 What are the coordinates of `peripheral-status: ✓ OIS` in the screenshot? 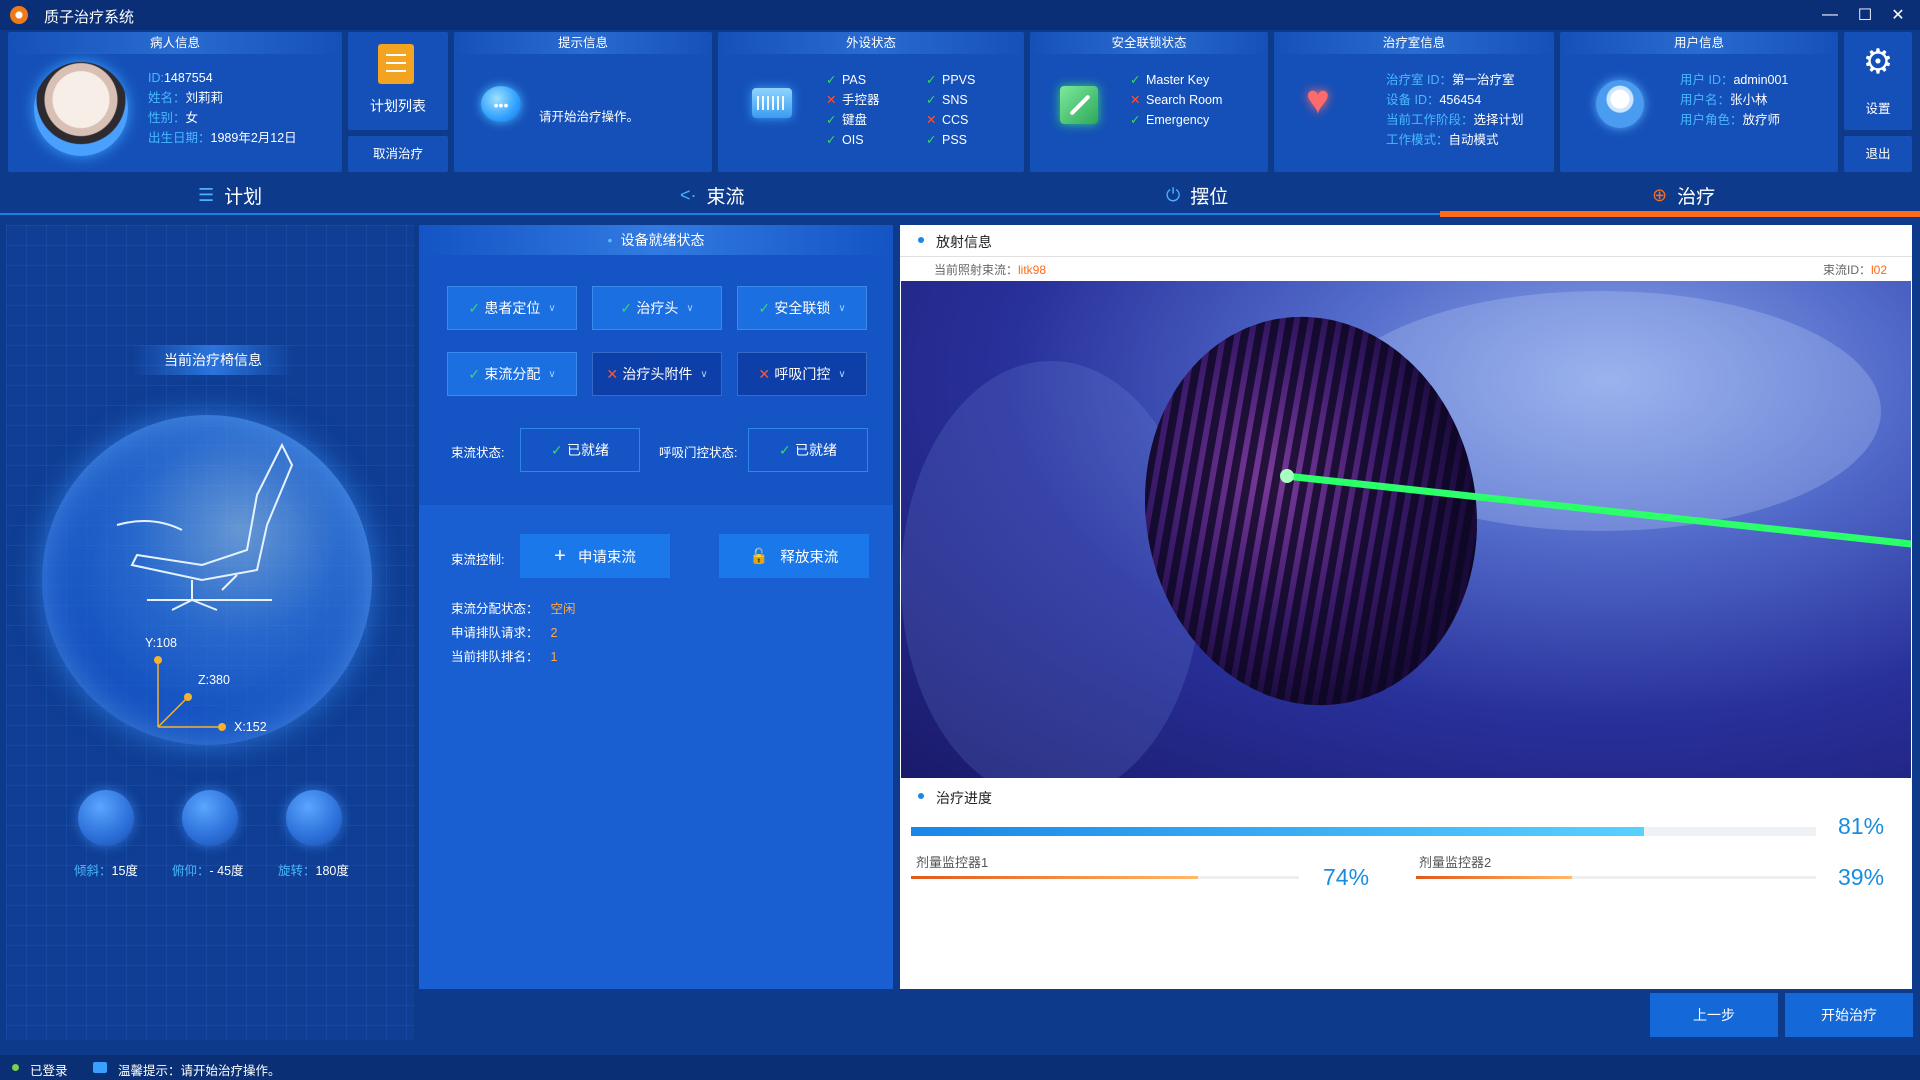 It's located at (853, 140).